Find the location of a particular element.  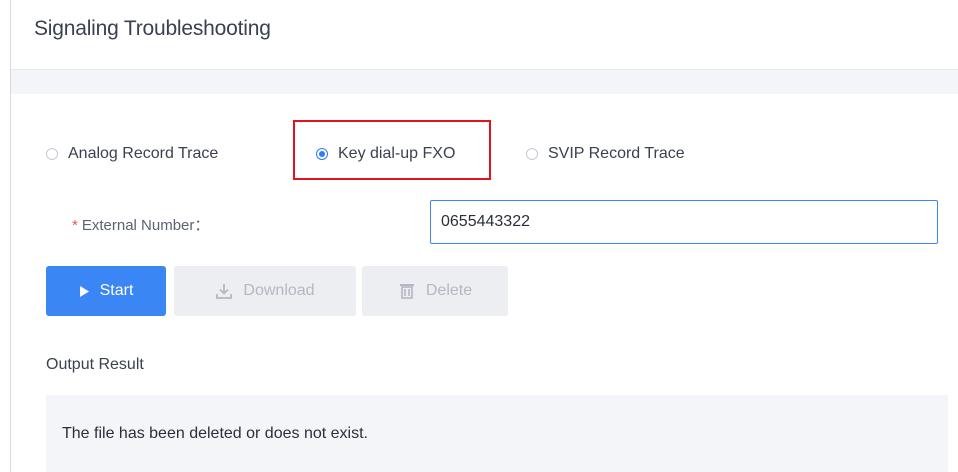

page-title: Signaling Troubleshooting is located at coordinates (152, 28).